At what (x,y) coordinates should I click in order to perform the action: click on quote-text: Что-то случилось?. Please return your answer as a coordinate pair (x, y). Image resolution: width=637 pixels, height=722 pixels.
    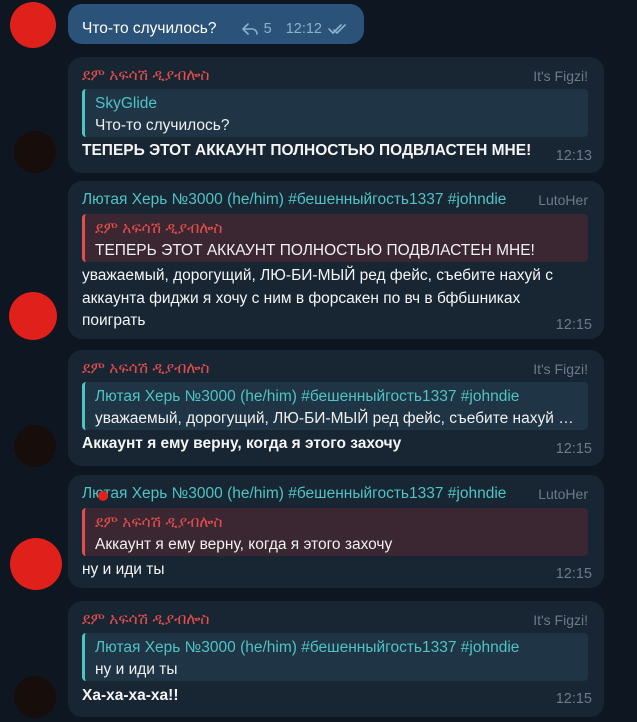
    Looking at the image, I should click on (162, 125).